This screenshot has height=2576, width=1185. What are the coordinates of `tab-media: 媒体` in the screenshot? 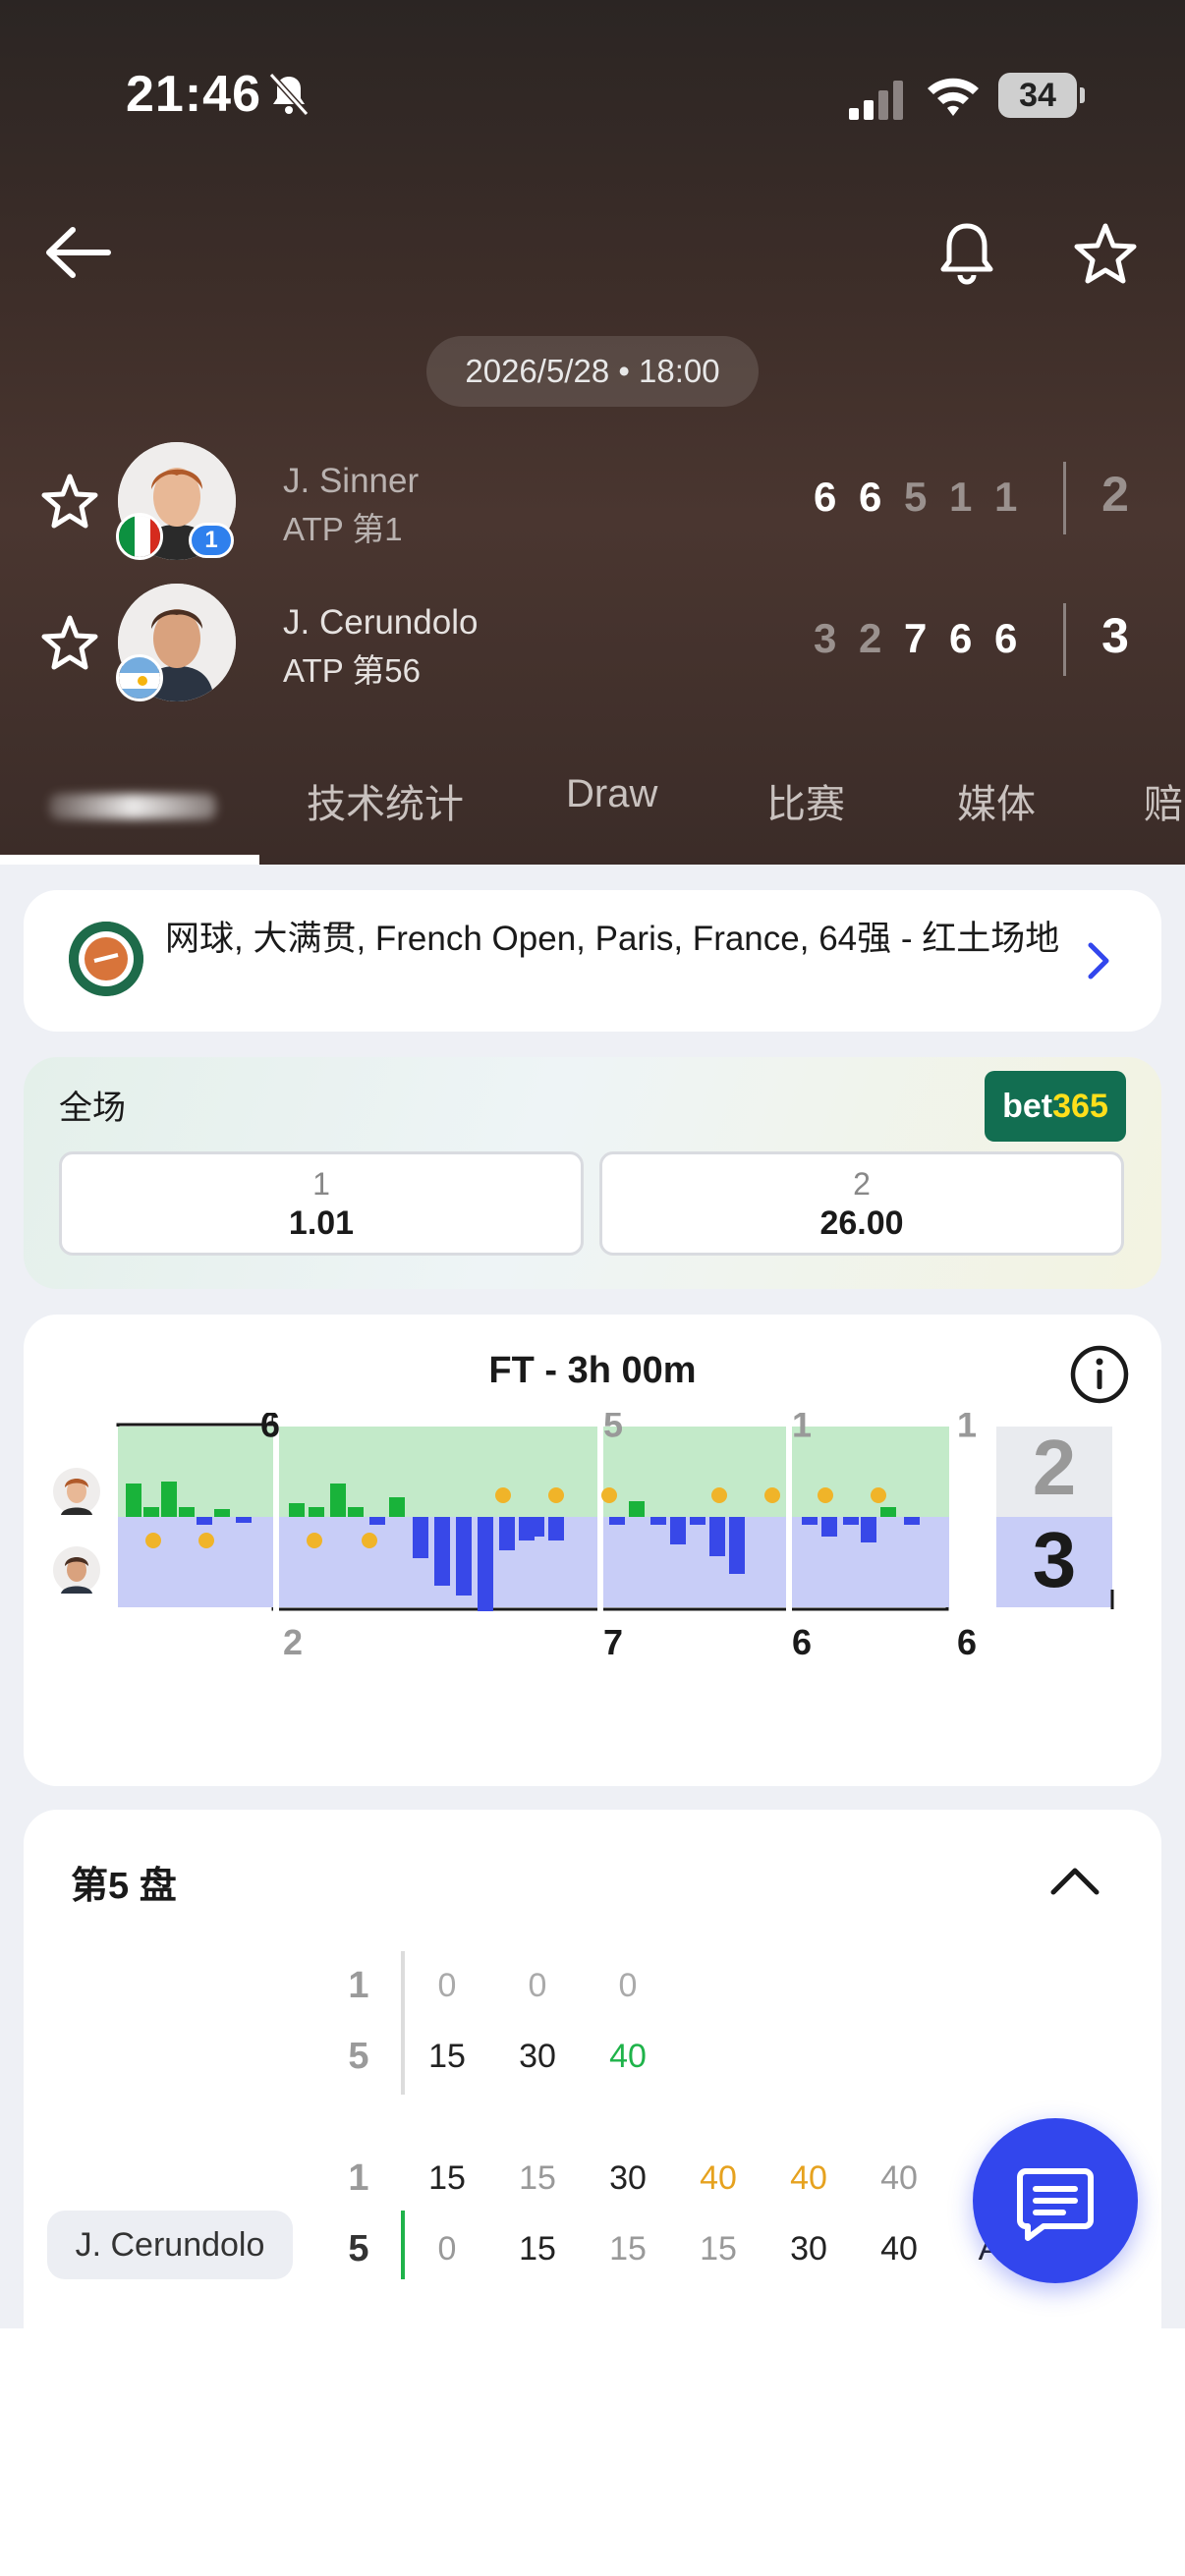 It's located at (997, 800).